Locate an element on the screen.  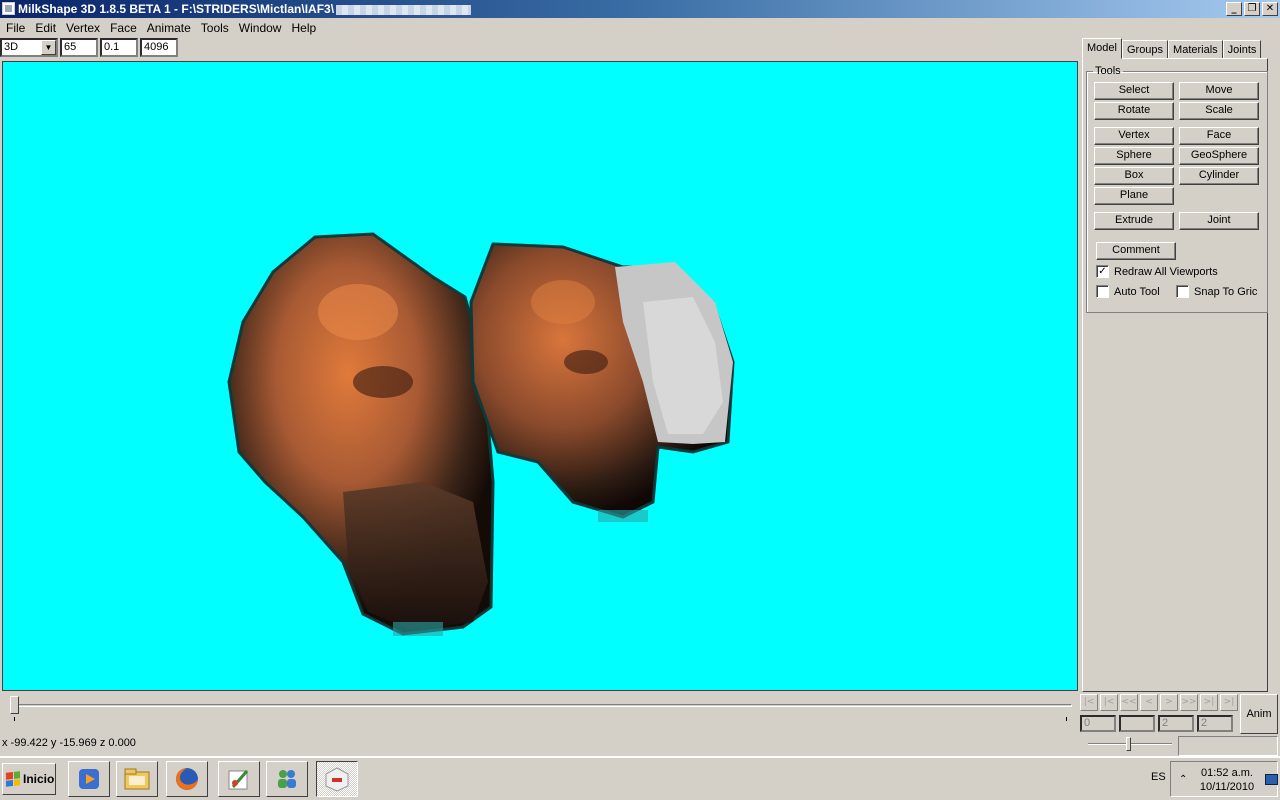
panel-tabs: Model Groups Materials Joints is located at coordinates (1172, 48).